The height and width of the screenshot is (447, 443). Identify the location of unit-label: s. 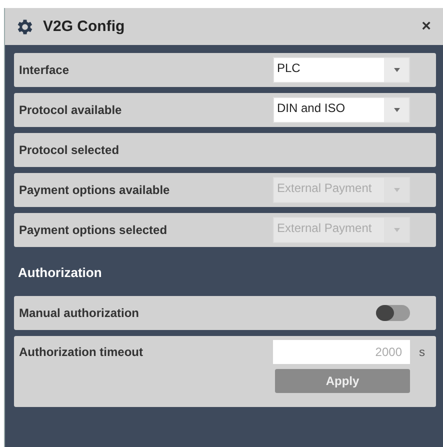
(422, 352).